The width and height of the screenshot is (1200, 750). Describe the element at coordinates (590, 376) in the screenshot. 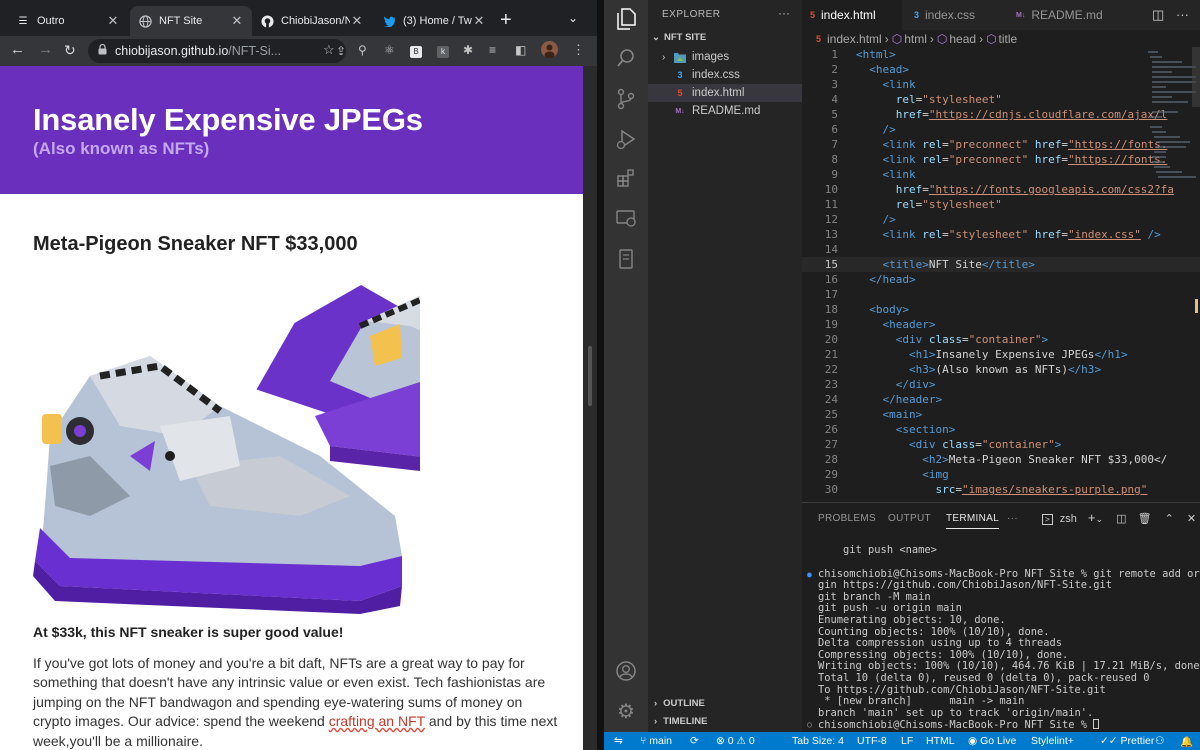

I see `page-scroll-thumb` at that location.